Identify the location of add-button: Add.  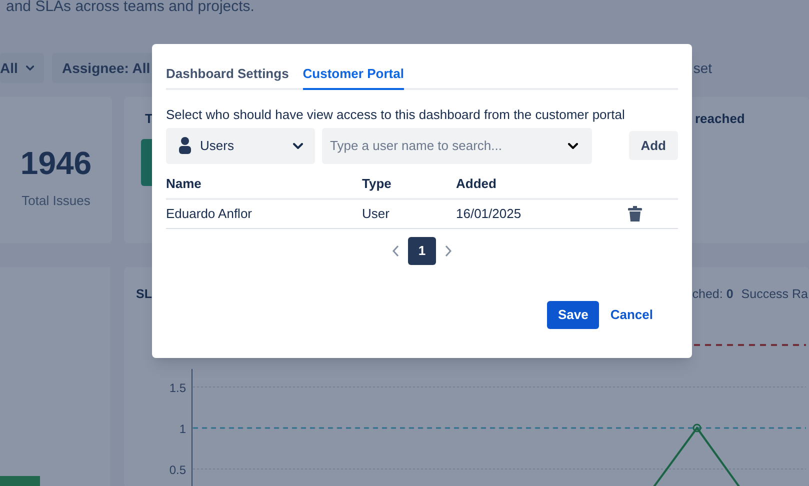
(653, 145).